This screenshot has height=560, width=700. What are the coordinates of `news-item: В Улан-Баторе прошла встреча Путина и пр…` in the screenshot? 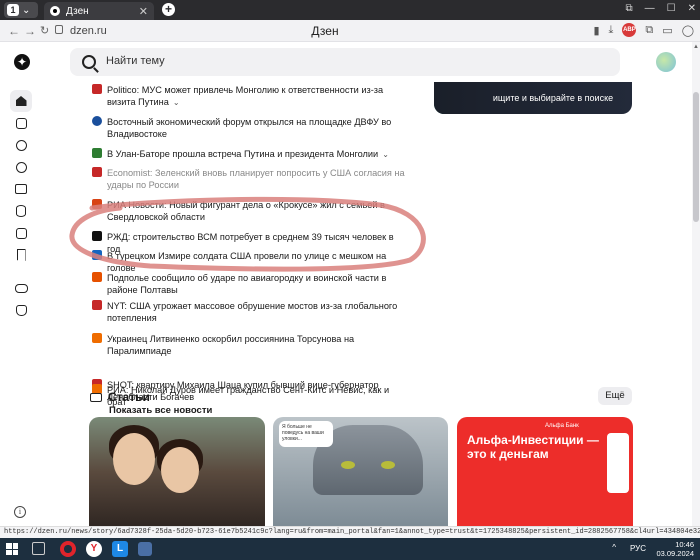 It's located at (252, 154).